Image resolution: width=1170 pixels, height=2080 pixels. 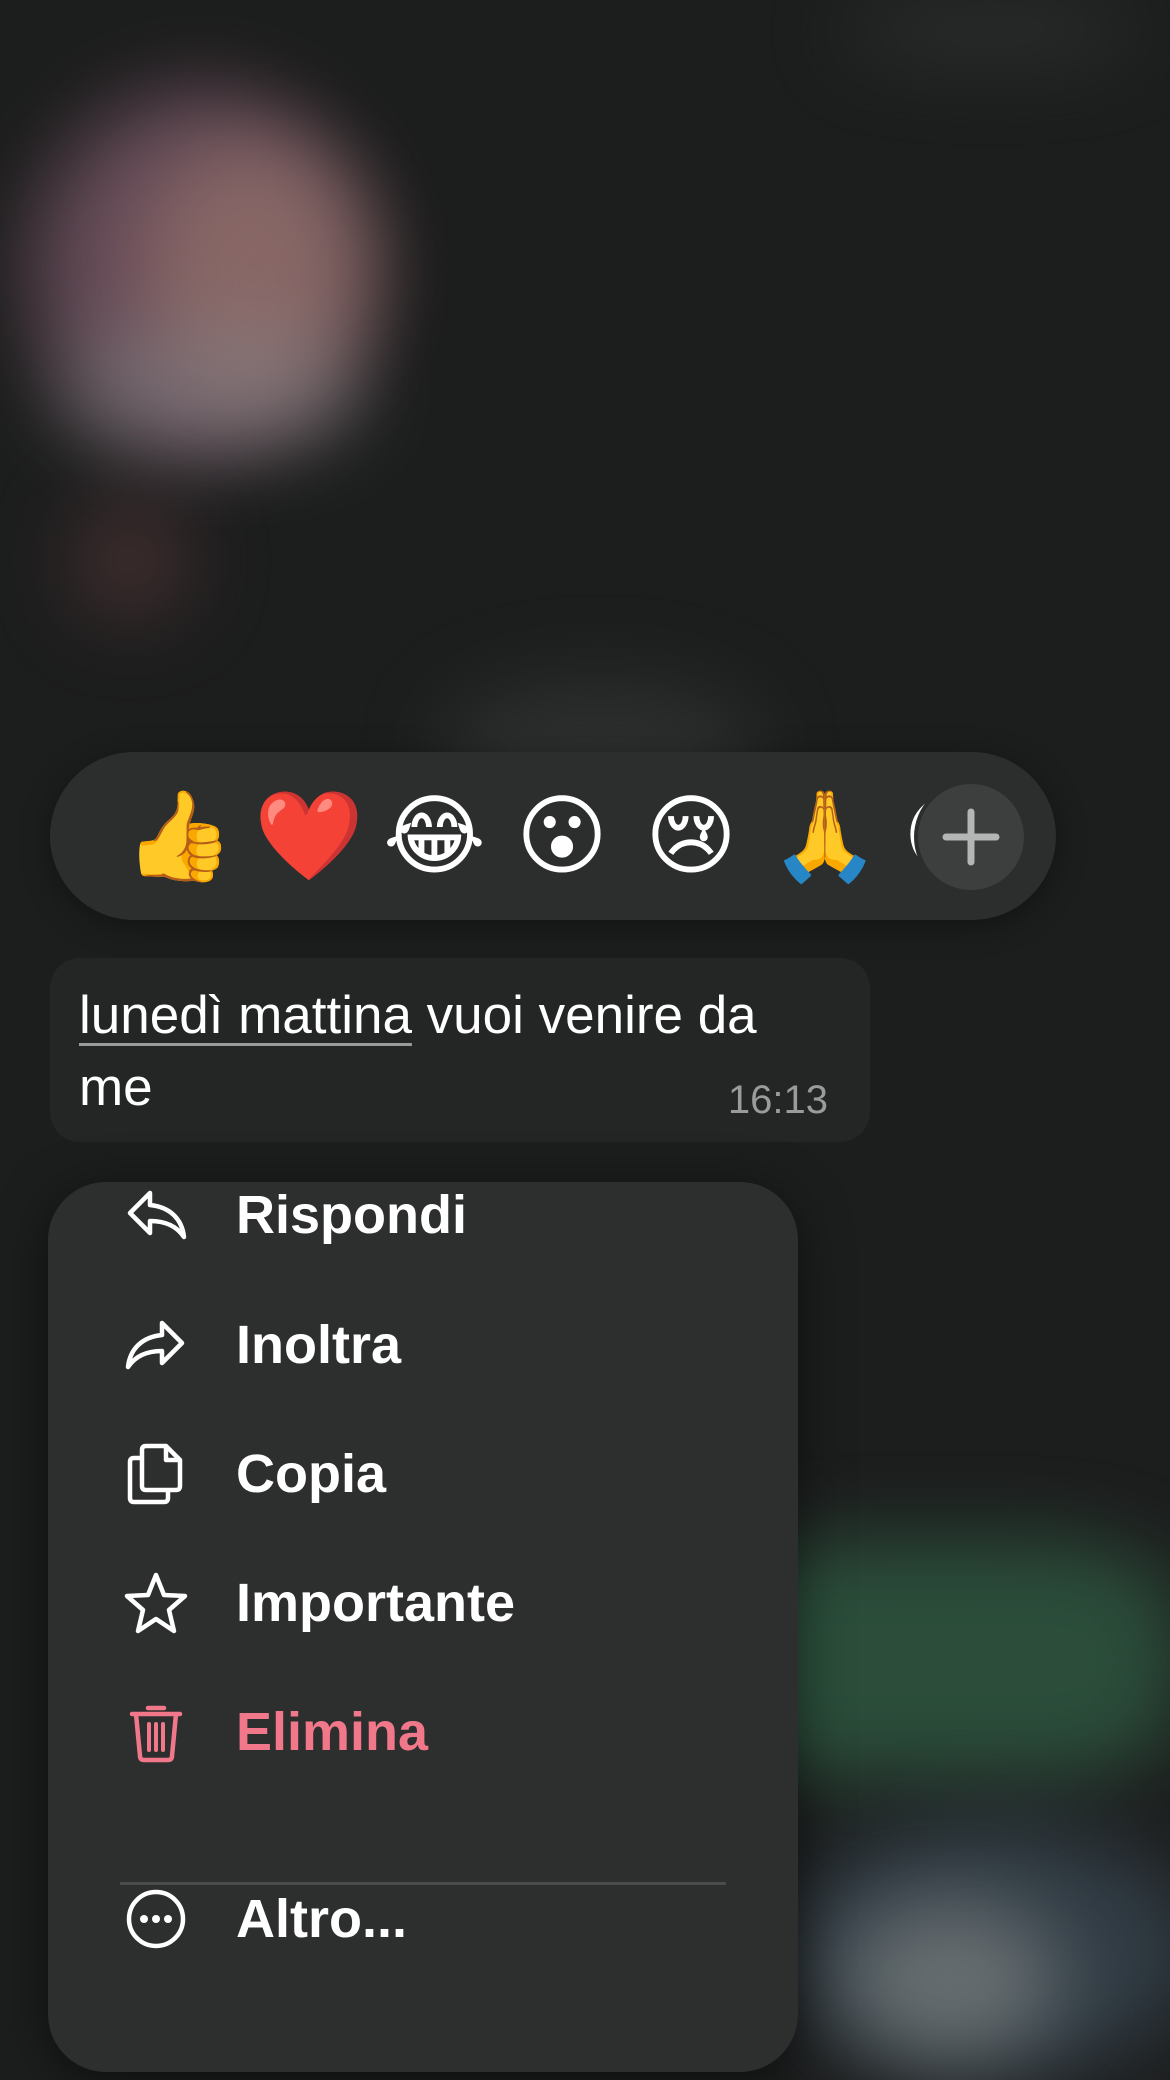 I want to click on message-timestamp: 16:13, so click(x=777, y=1100).